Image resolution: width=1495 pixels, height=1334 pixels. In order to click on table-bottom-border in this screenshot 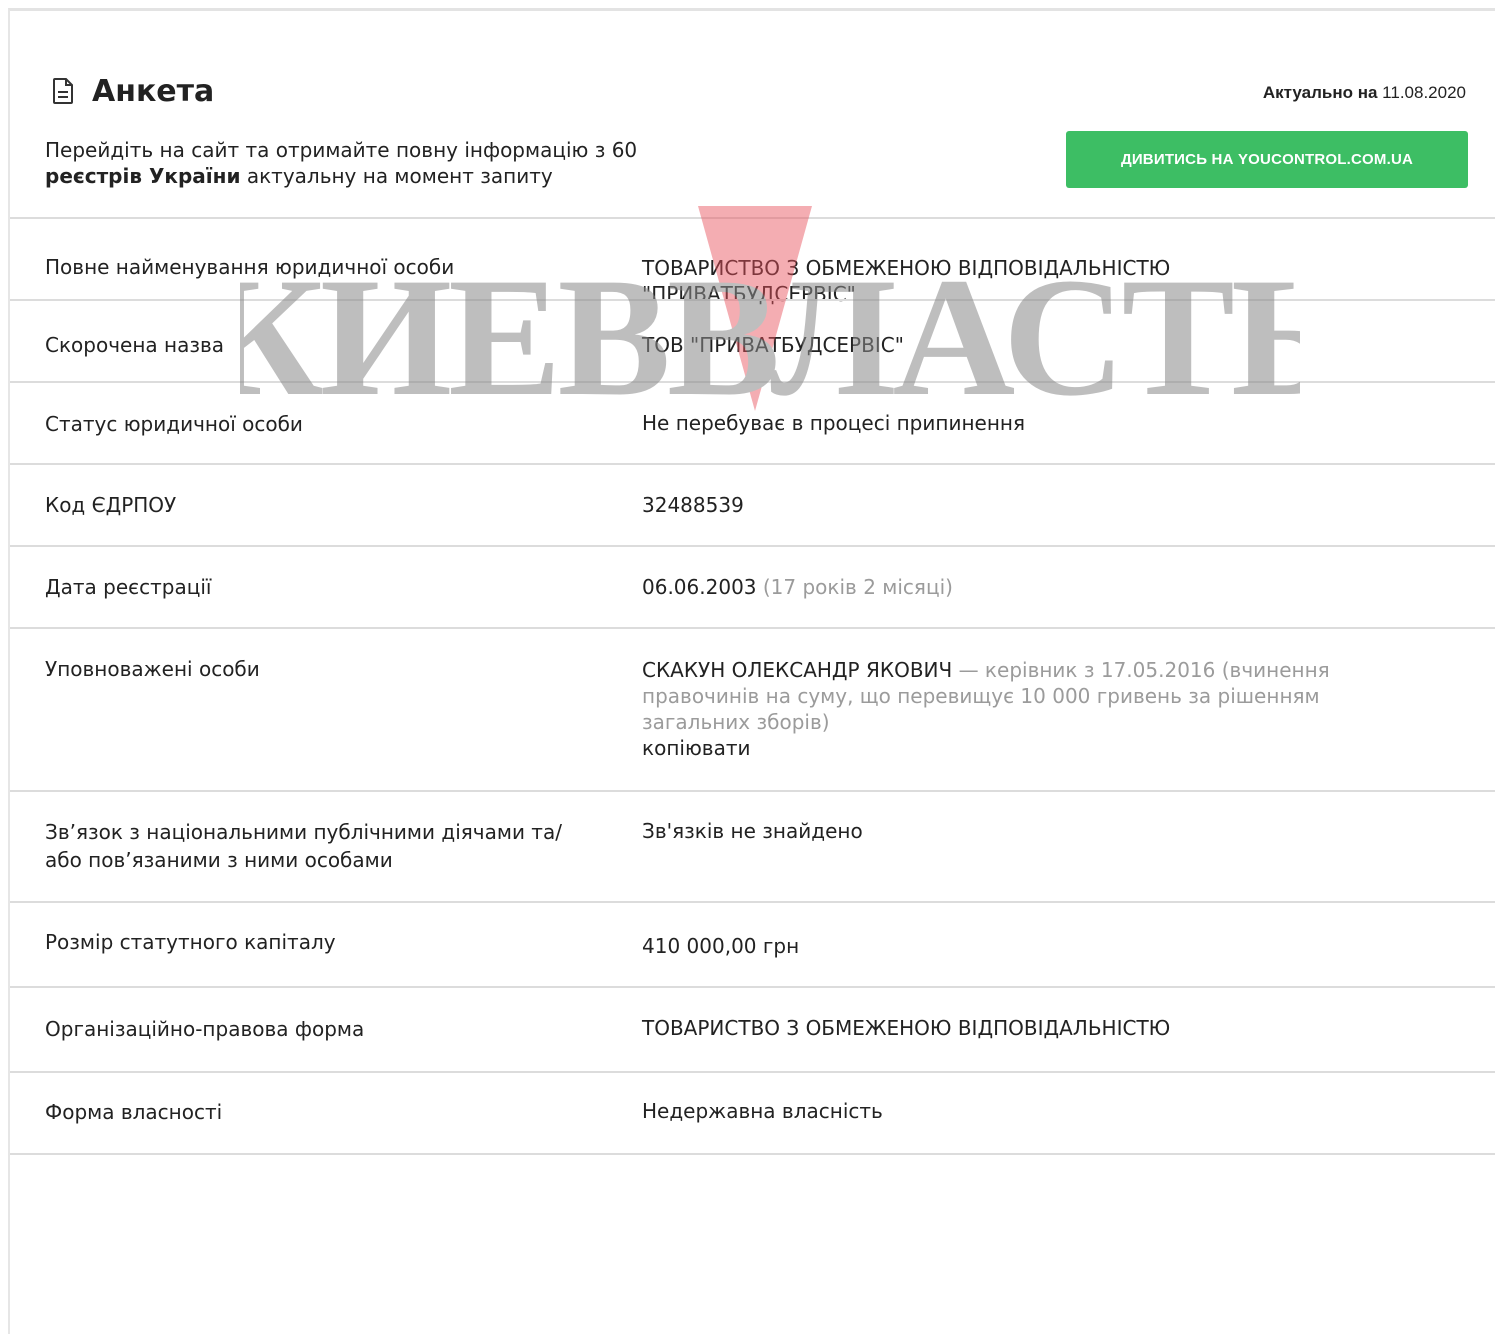, I will do `click(752, 1154)`.